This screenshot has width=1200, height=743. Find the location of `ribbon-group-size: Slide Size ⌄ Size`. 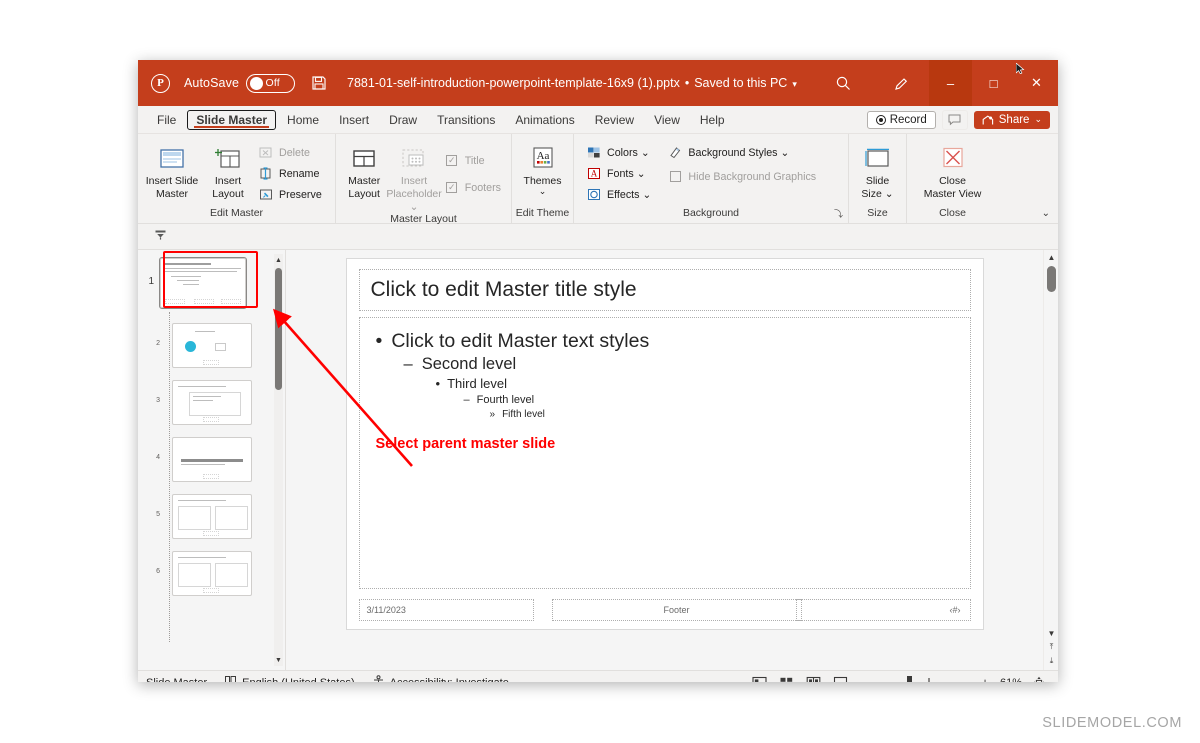

ribbon-group-size: Slide Size ⌄ Size is located at coordinates (877, 178).